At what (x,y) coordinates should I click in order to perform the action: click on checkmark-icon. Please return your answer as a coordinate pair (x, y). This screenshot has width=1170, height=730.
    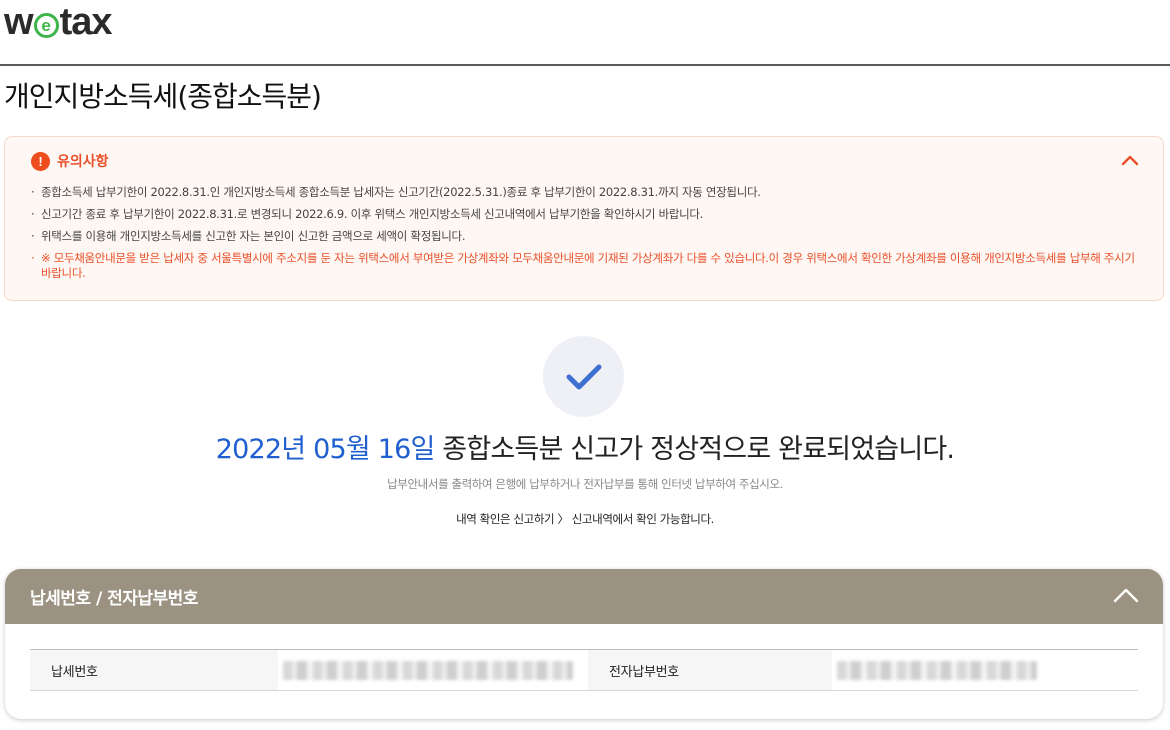
    Looking at the image, I should click on (583, 376).